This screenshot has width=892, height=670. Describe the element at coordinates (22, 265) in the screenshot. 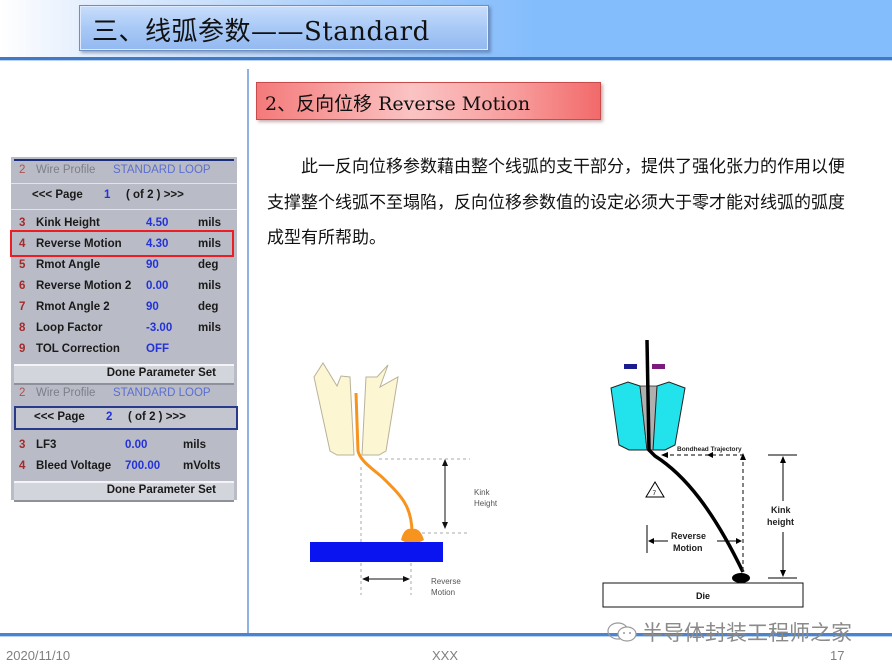

I see `param-number: 5` at that location.